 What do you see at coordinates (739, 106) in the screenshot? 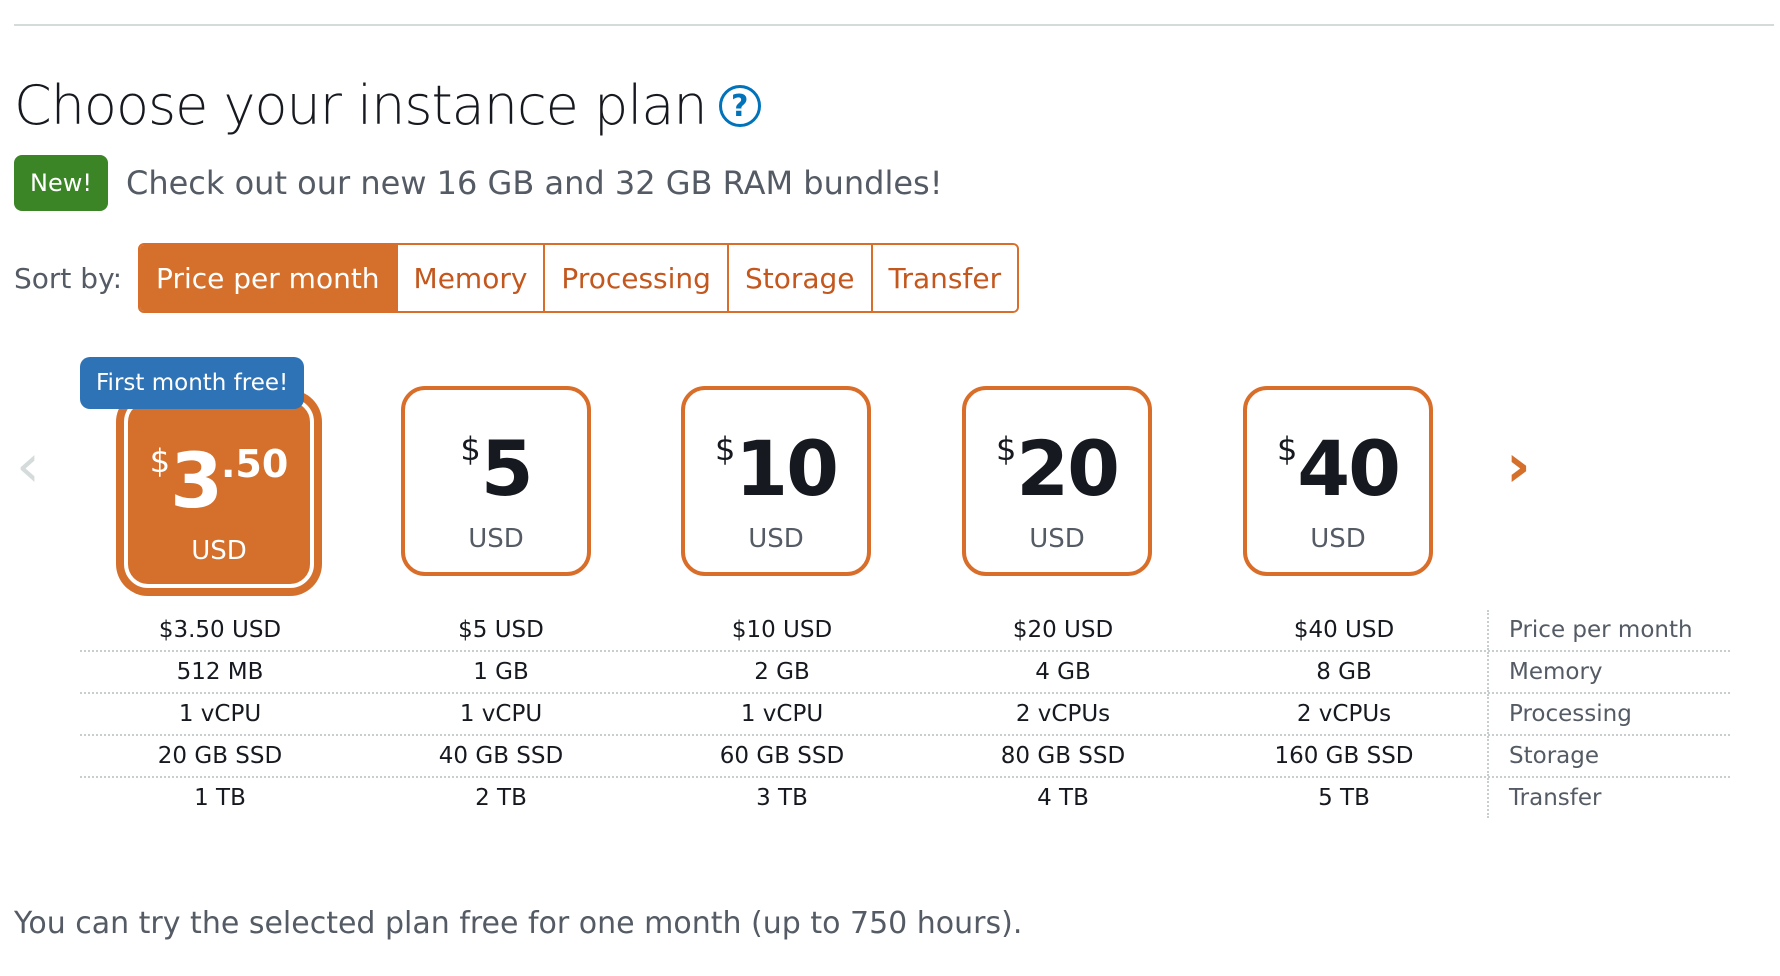
I see `help-icon: ?` at bounding box center [739, 106].